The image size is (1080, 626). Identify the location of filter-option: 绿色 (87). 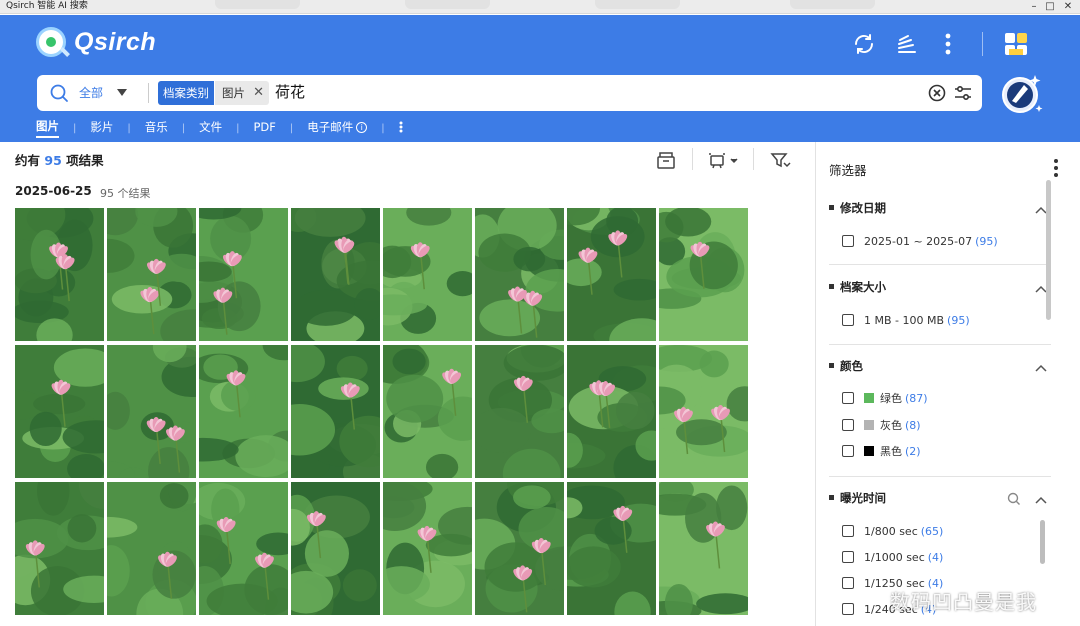
(885, 398).